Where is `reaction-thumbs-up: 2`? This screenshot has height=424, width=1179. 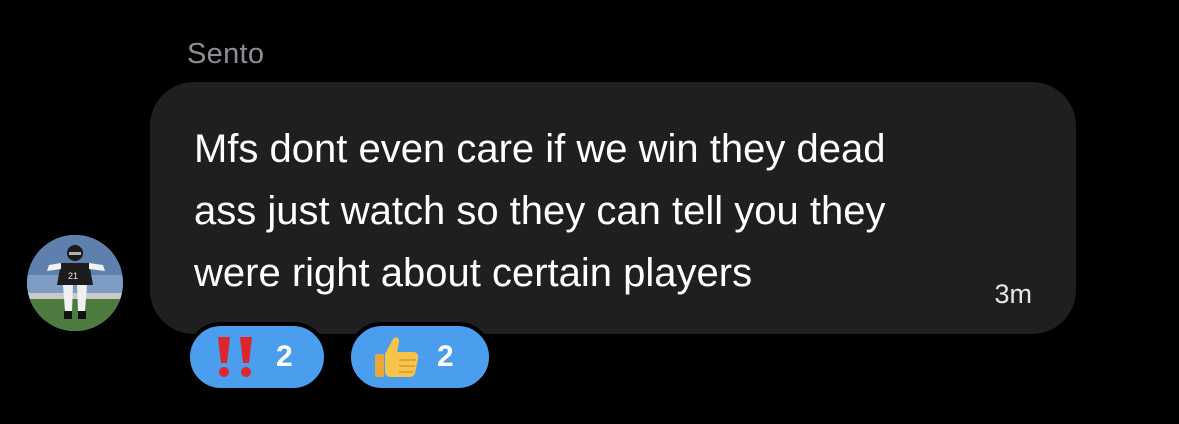 reaction-thumbs-up: 2 is located at coordinates (420, 357).